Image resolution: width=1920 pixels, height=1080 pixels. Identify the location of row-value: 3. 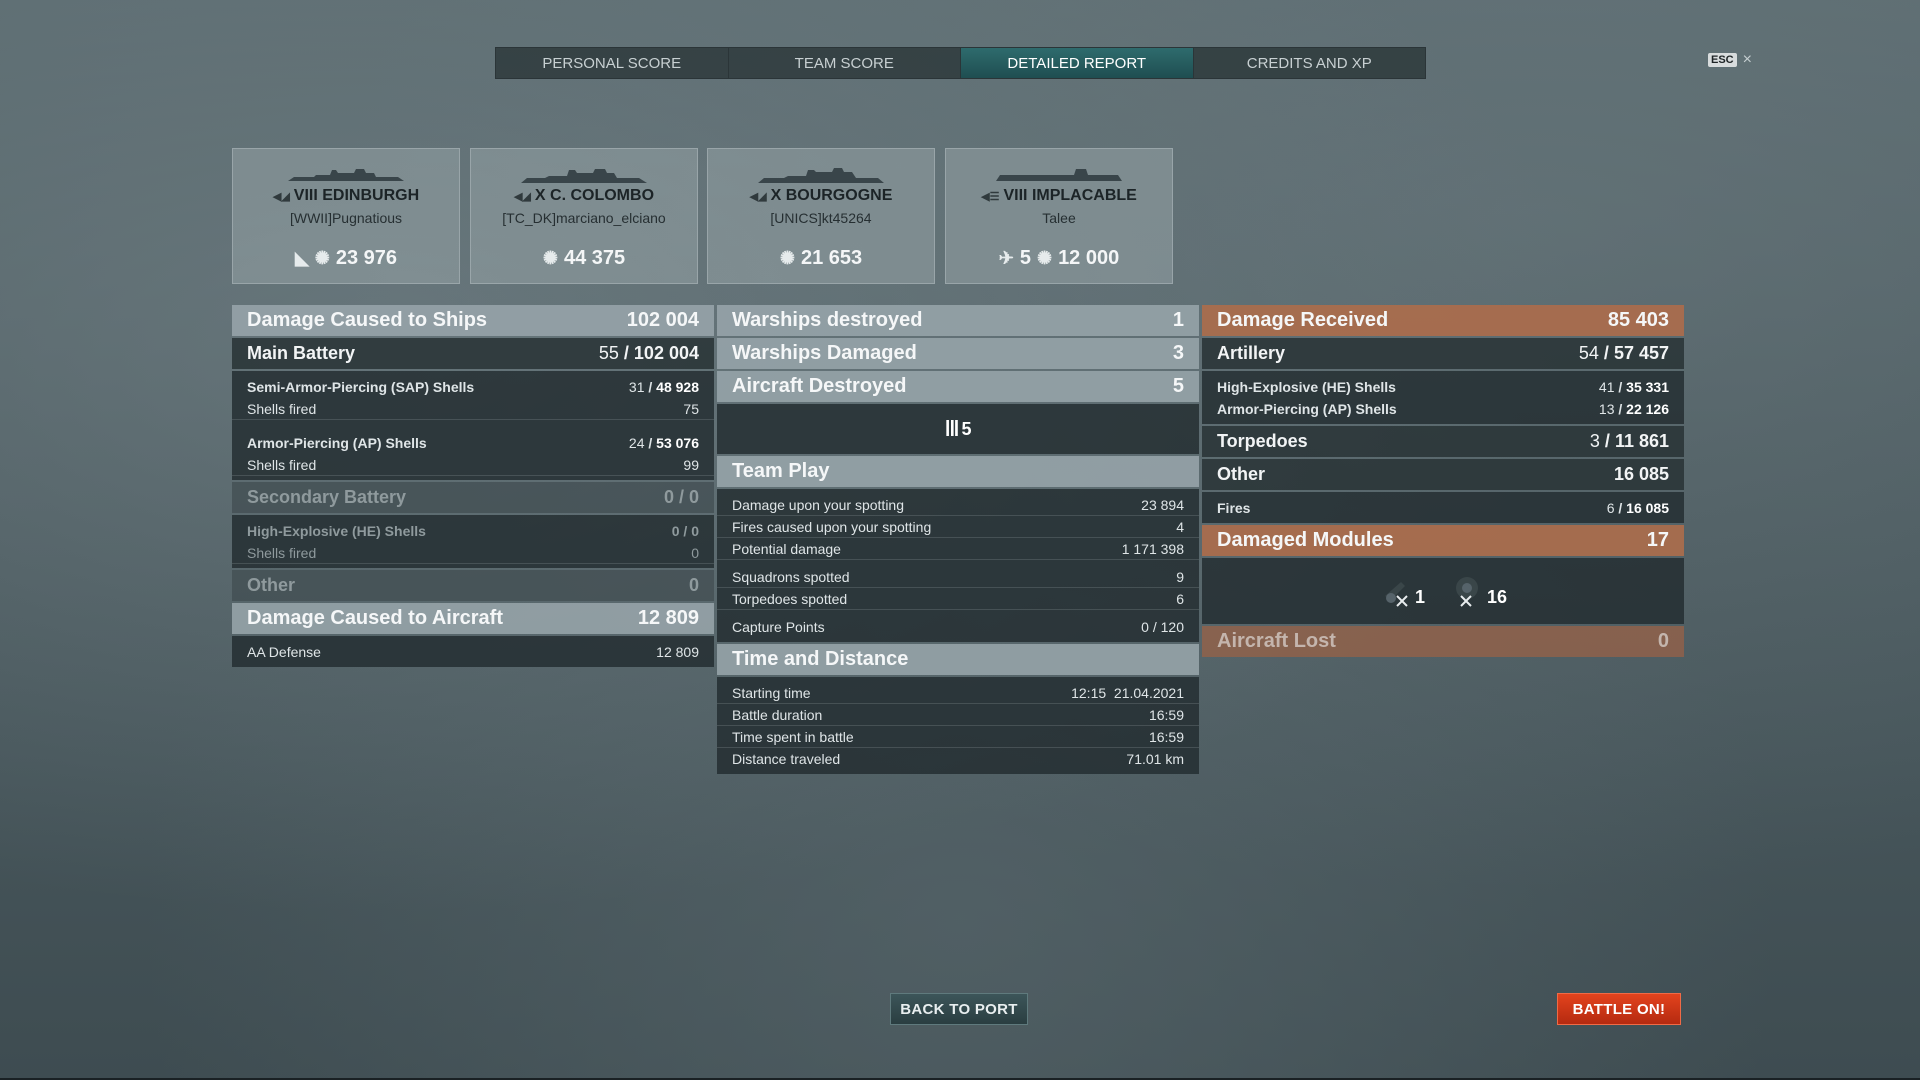
(1178, 353).